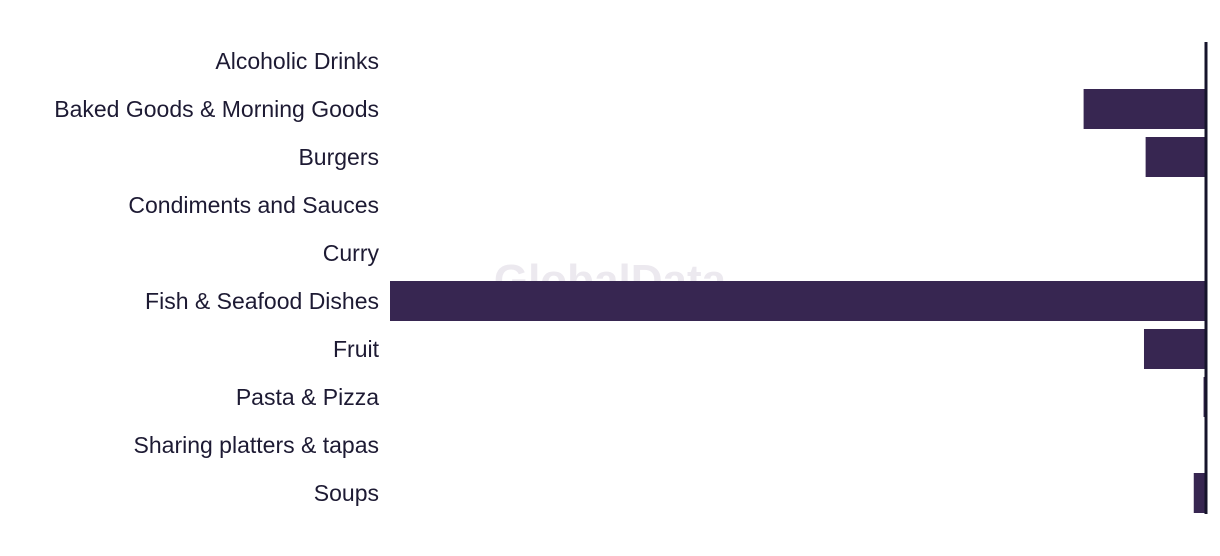 The image size is (1220, 556). Describe the element at coordinates (297, 61) in the screenshot. I see `category-label: Alcoholic Drinks` at that location.